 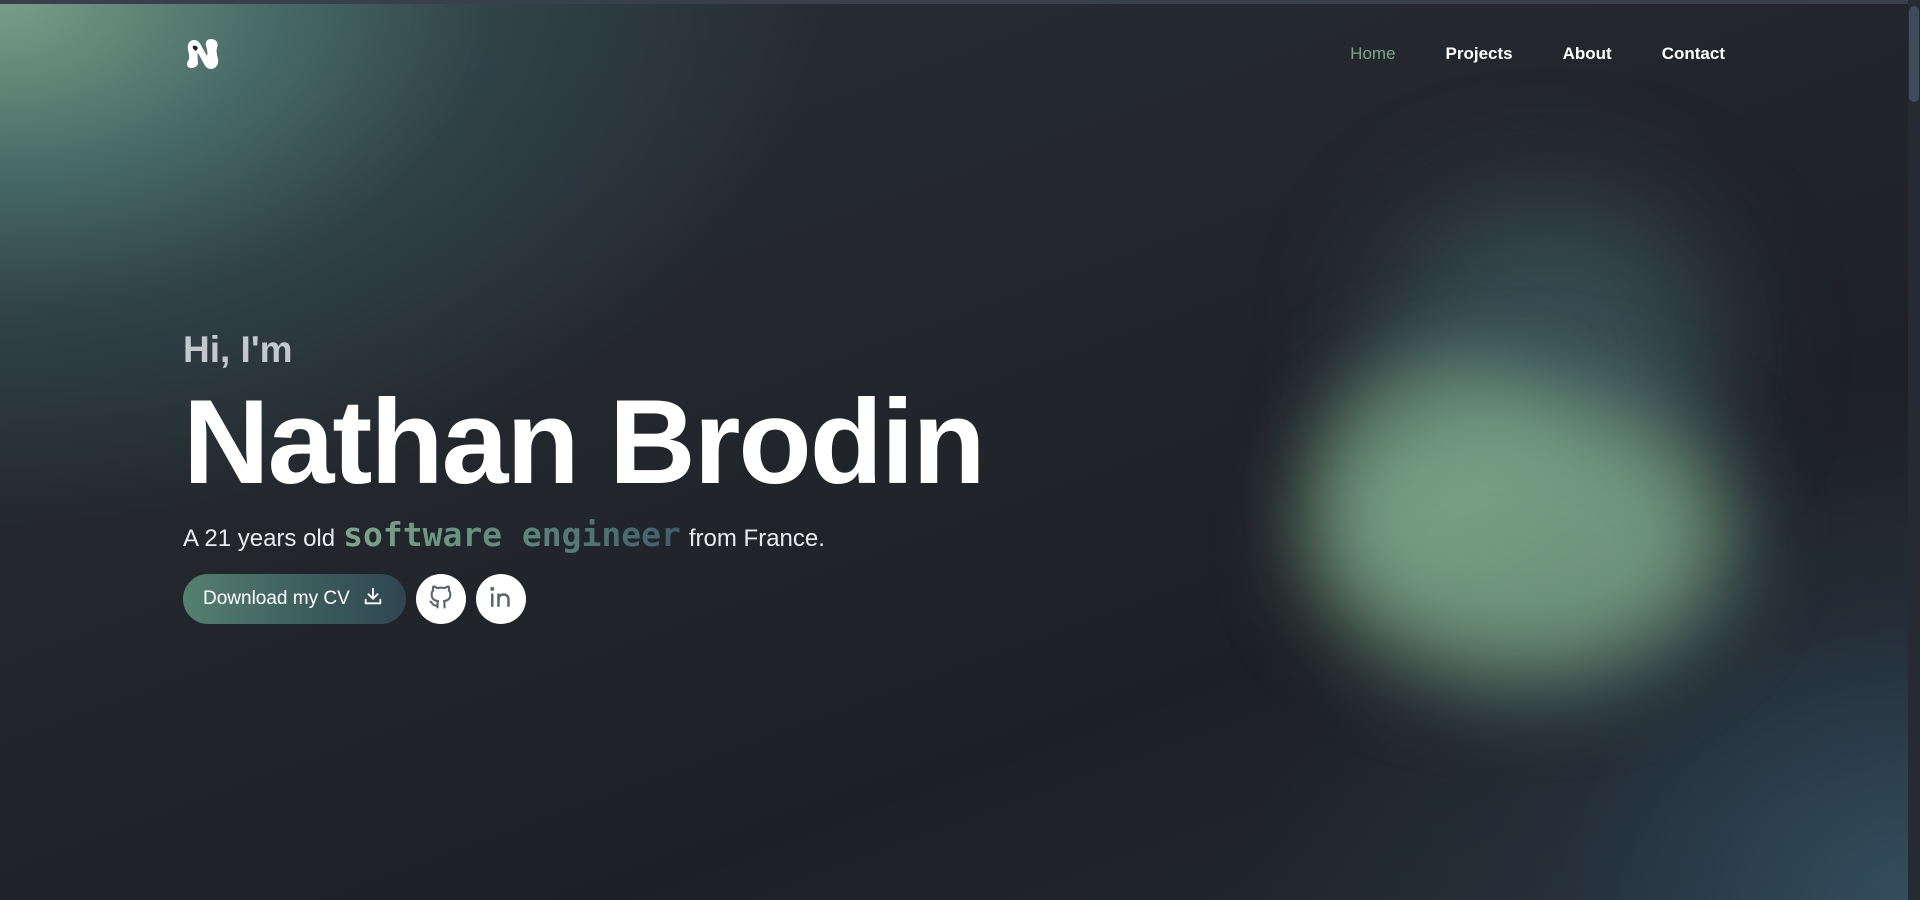 What do you see at coordinates (1479, 54) in the screenshot?
I see `nav-item-projects: Projects` at bounding box center [1479, 54].